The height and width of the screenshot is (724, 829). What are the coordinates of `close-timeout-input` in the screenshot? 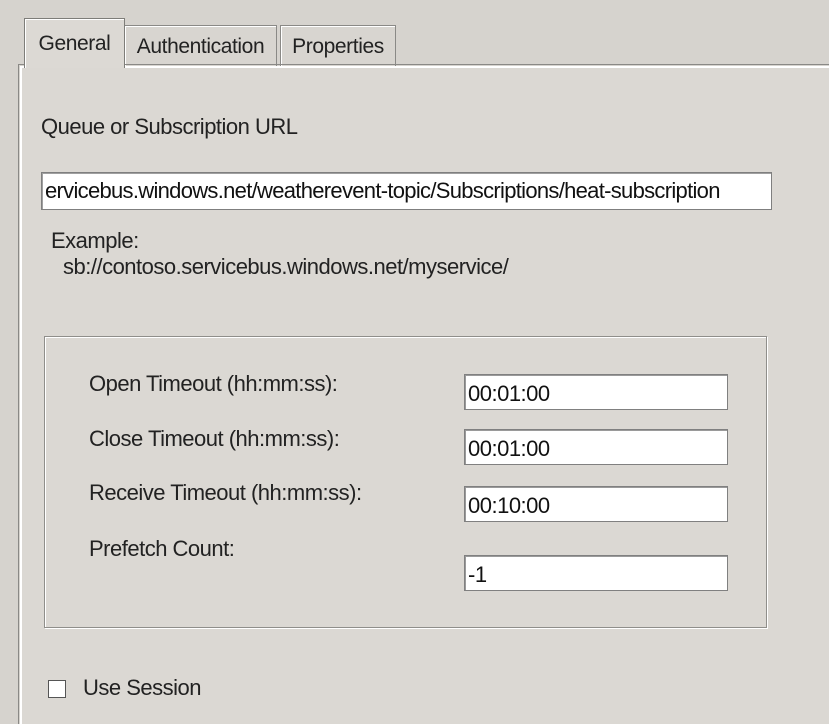 It's located at (596, 447).